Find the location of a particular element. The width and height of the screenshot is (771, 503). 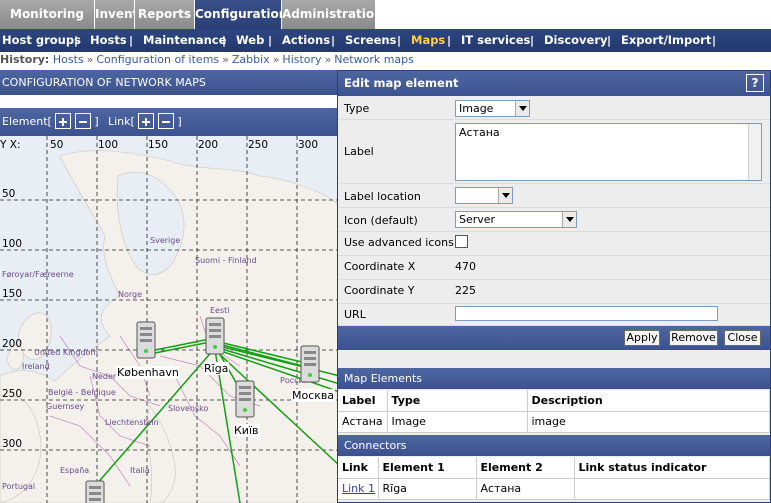

icon-label: Icon (default) is located at coordinates (381, 220).